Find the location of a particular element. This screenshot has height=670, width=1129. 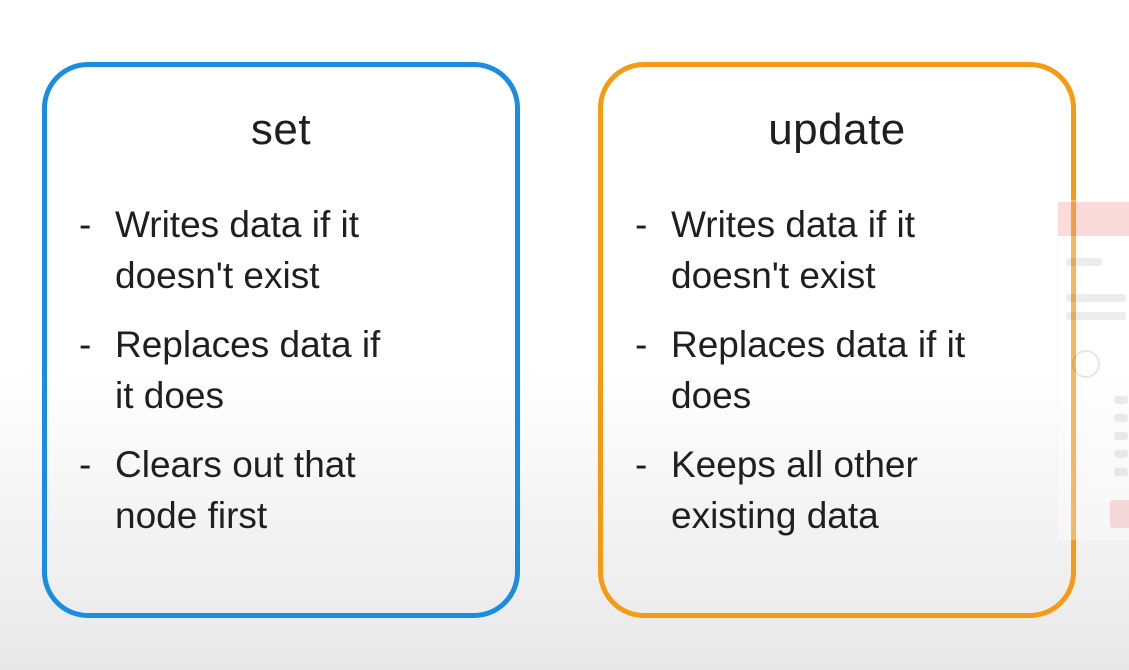

set-card-title: set is located at coordinates (281, 129).